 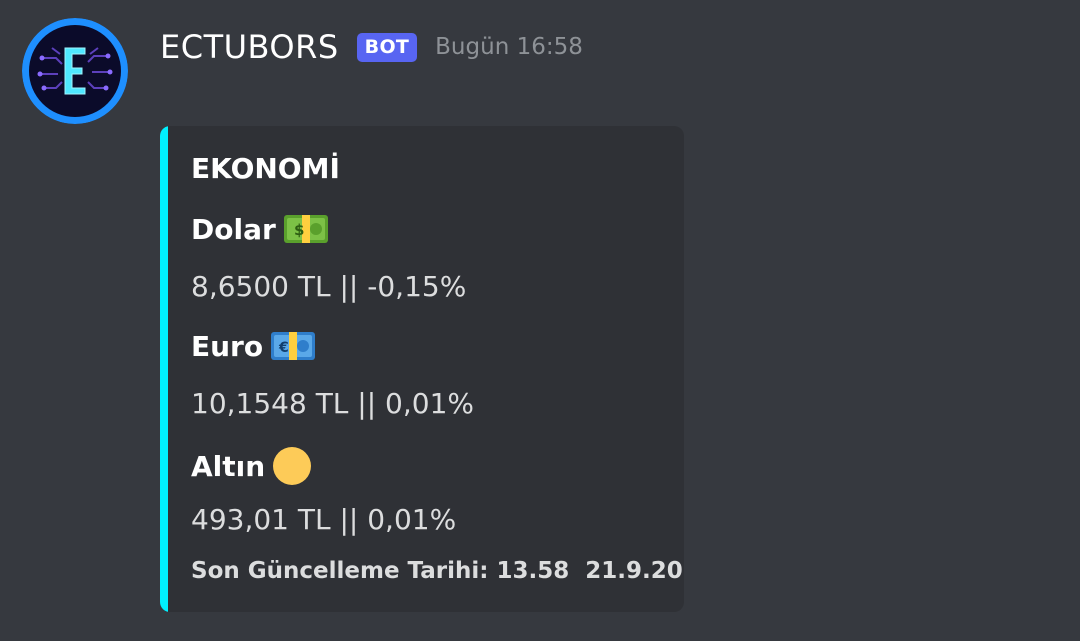 What do you see at coordinates (292, 466) in the screenshot?
I see `gold-circle-icon` at bounding box center [292, 466].